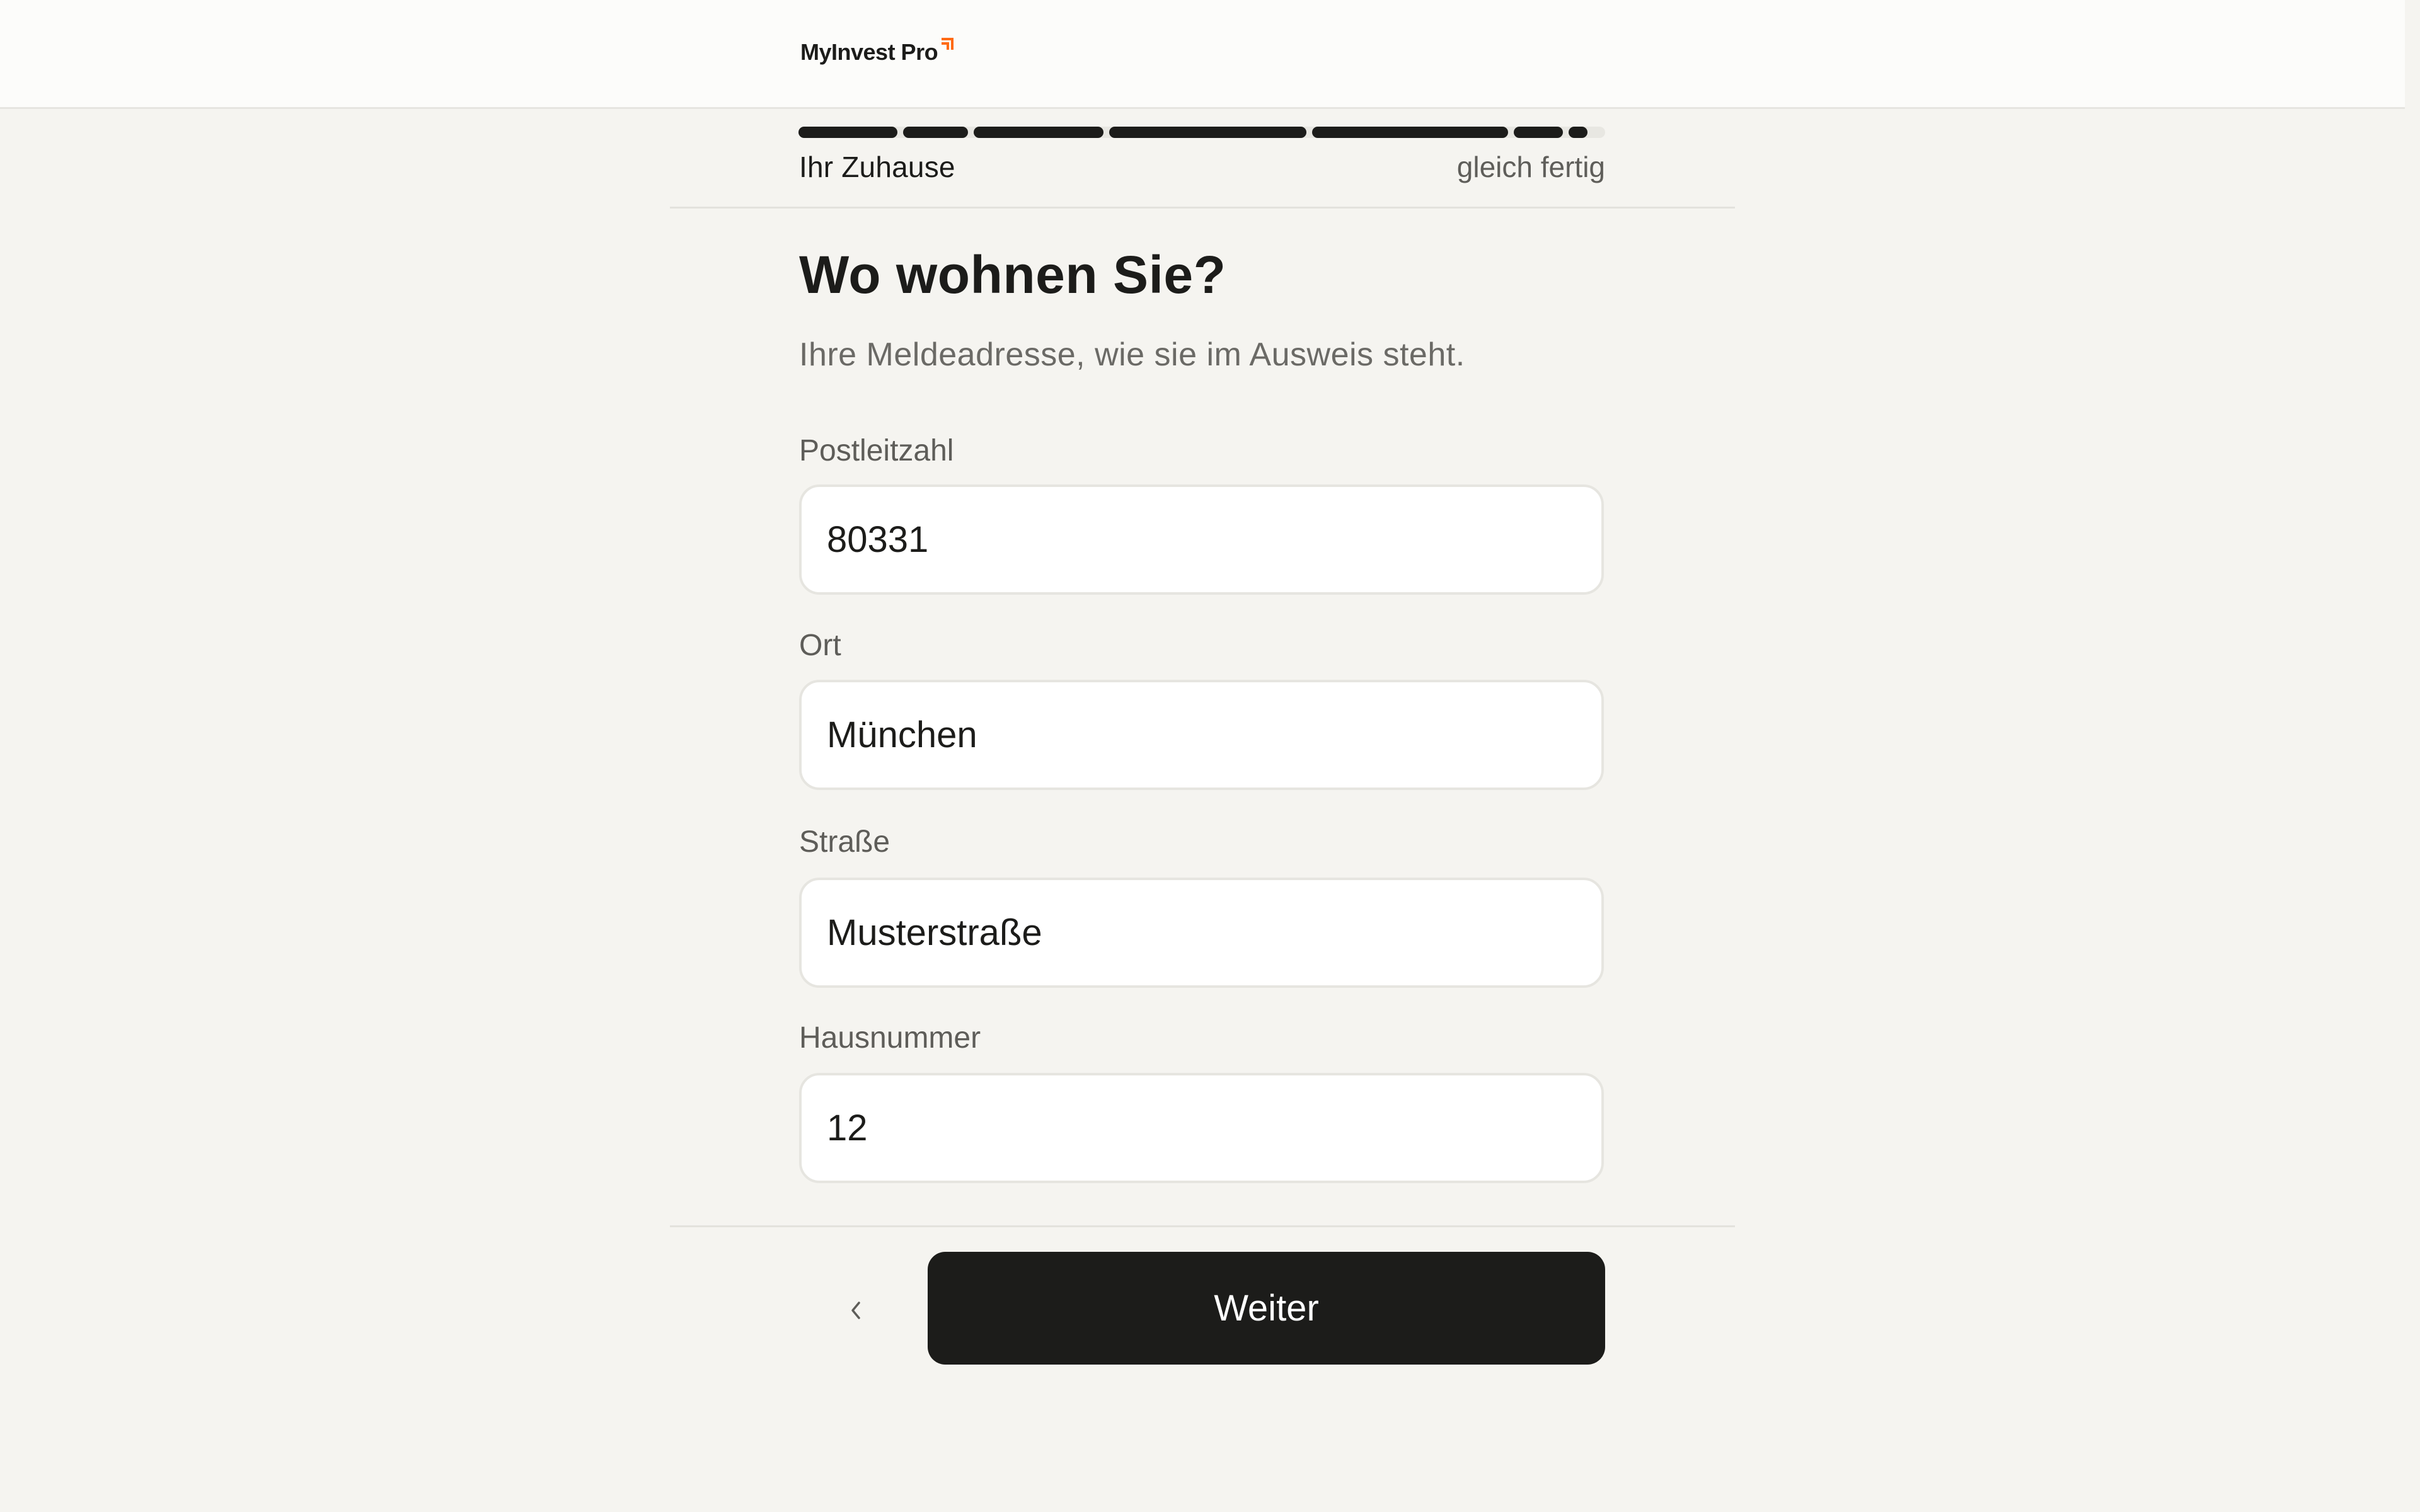 The image size is (2420, 1512). Describe the element at coordinates (877, 167) in the screenshot. I see `step-label: Ihr Zuhause` at that location.